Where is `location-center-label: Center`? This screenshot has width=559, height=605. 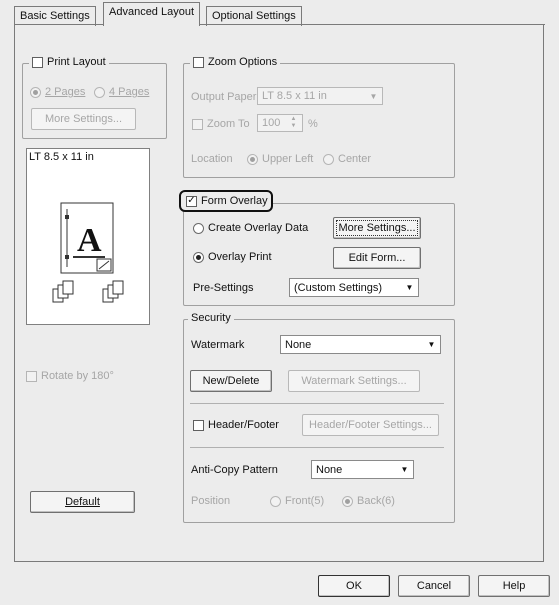
location-center-label: Center is located at coordinates (355, 159).